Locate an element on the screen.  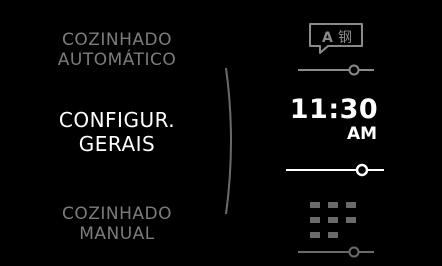
menu-item-general-settings: CONFIGUR. GERAIS is located at coordinates (117, 132).